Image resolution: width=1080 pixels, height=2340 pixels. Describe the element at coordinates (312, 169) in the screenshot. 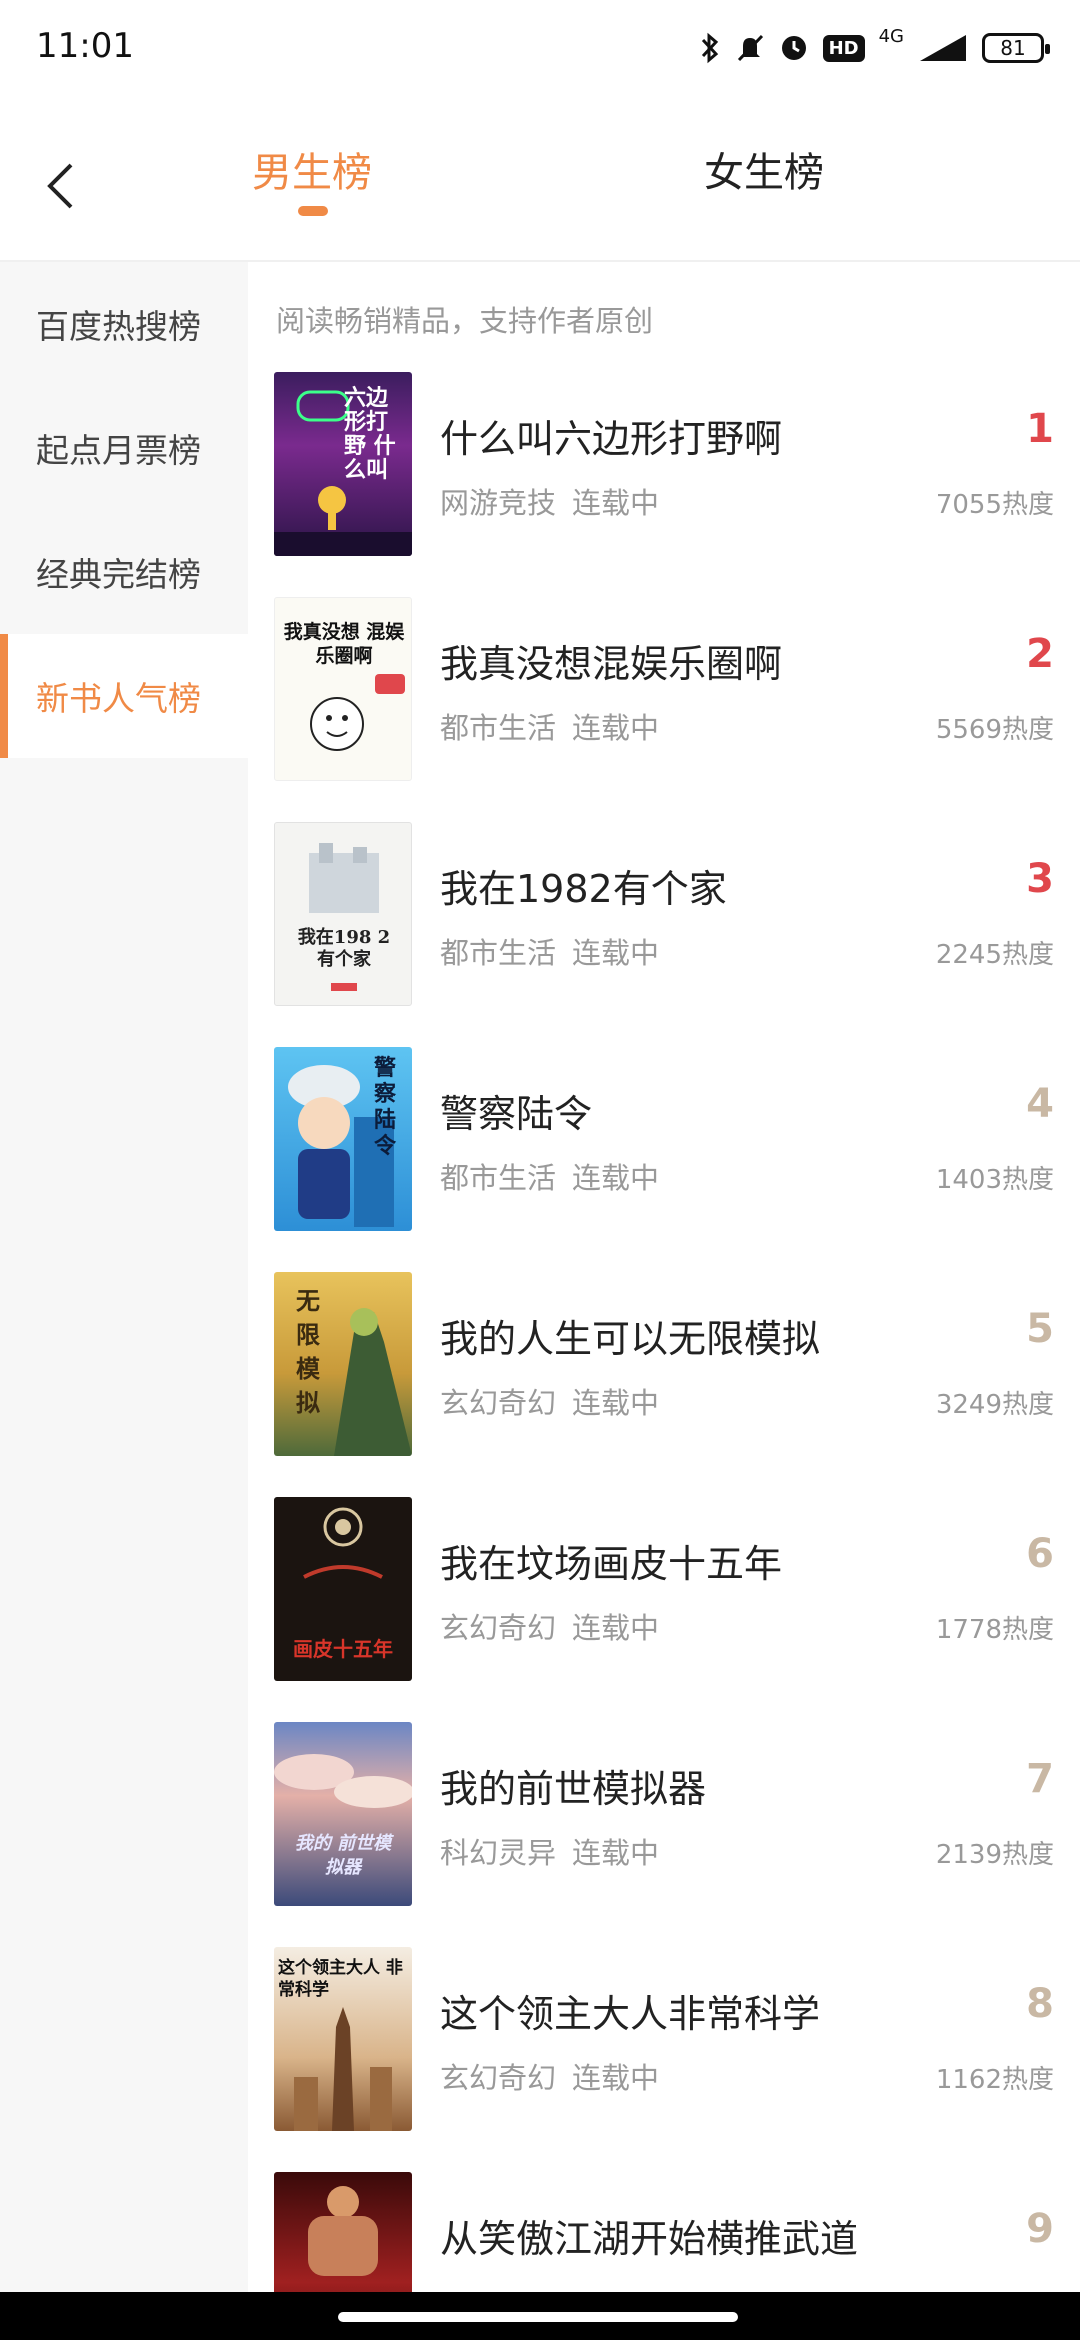

I see `tab-male-ranking: 男生榜` at that location.